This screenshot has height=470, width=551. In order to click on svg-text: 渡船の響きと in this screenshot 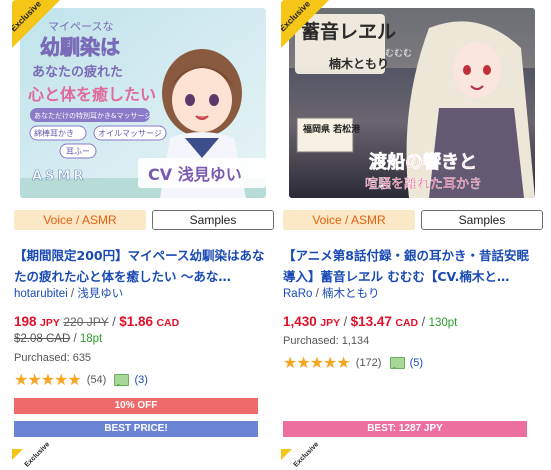, I will do `click(423, 162)`.